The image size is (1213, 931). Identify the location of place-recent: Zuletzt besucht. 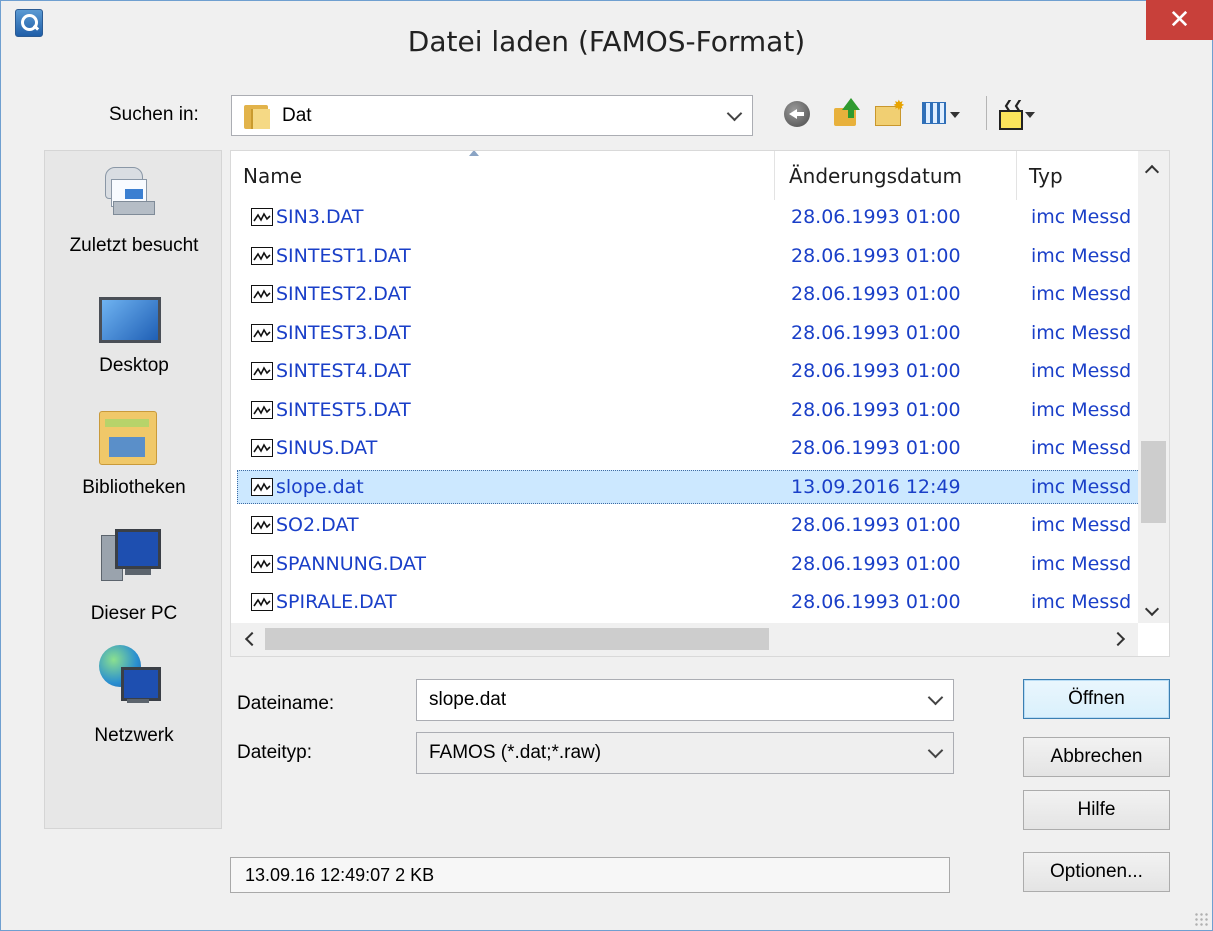
(134, 213).